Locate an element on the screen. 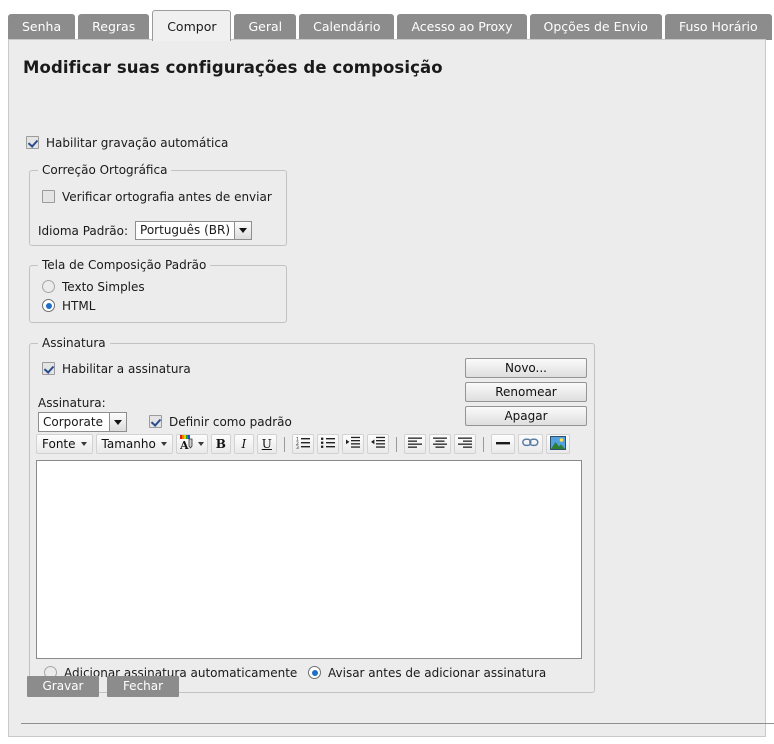 This screenshot has width=774, height=744. language-row: Idioma Padrão: Português (BR) is located at coordinates (145, 230).